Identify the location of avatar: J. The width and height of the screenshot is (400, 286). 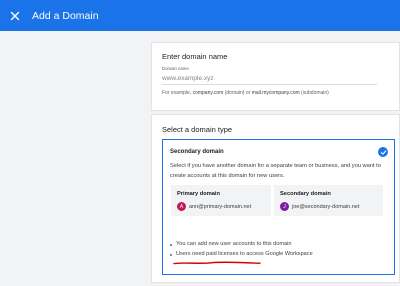
(284, 206).